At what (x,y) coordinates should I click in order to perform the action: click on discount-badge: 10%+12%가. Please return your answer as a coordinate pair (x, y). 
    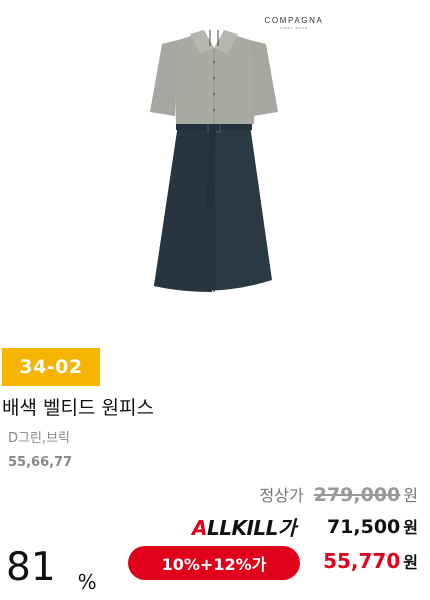
    Looking at the image, I should click on (214, 563).